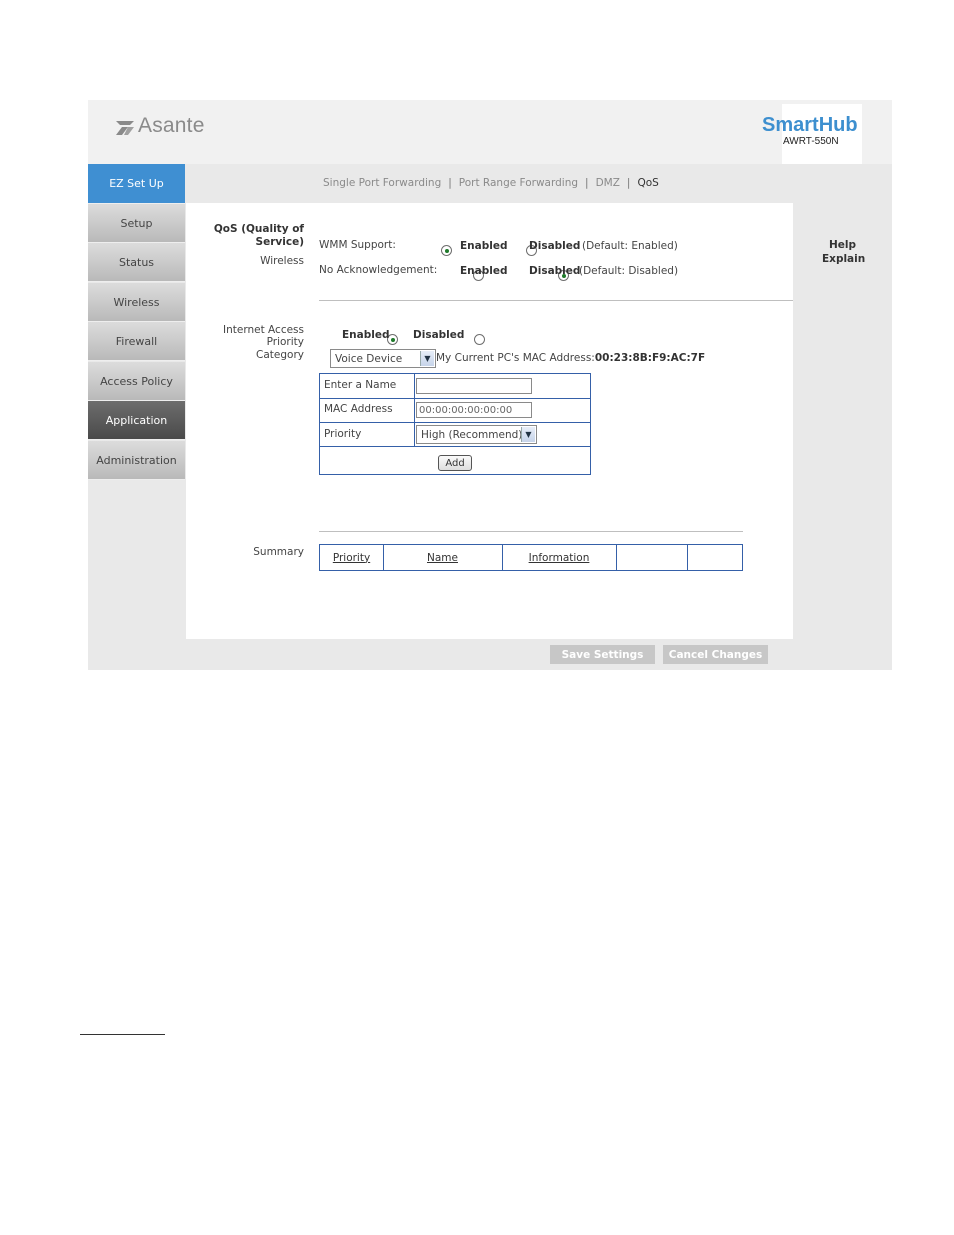 This screenshot has width=954, height=1235. What do you see at coordinates (474, 410) in the screenshot?
I see `mac-input` at bounding box center [474, 410].